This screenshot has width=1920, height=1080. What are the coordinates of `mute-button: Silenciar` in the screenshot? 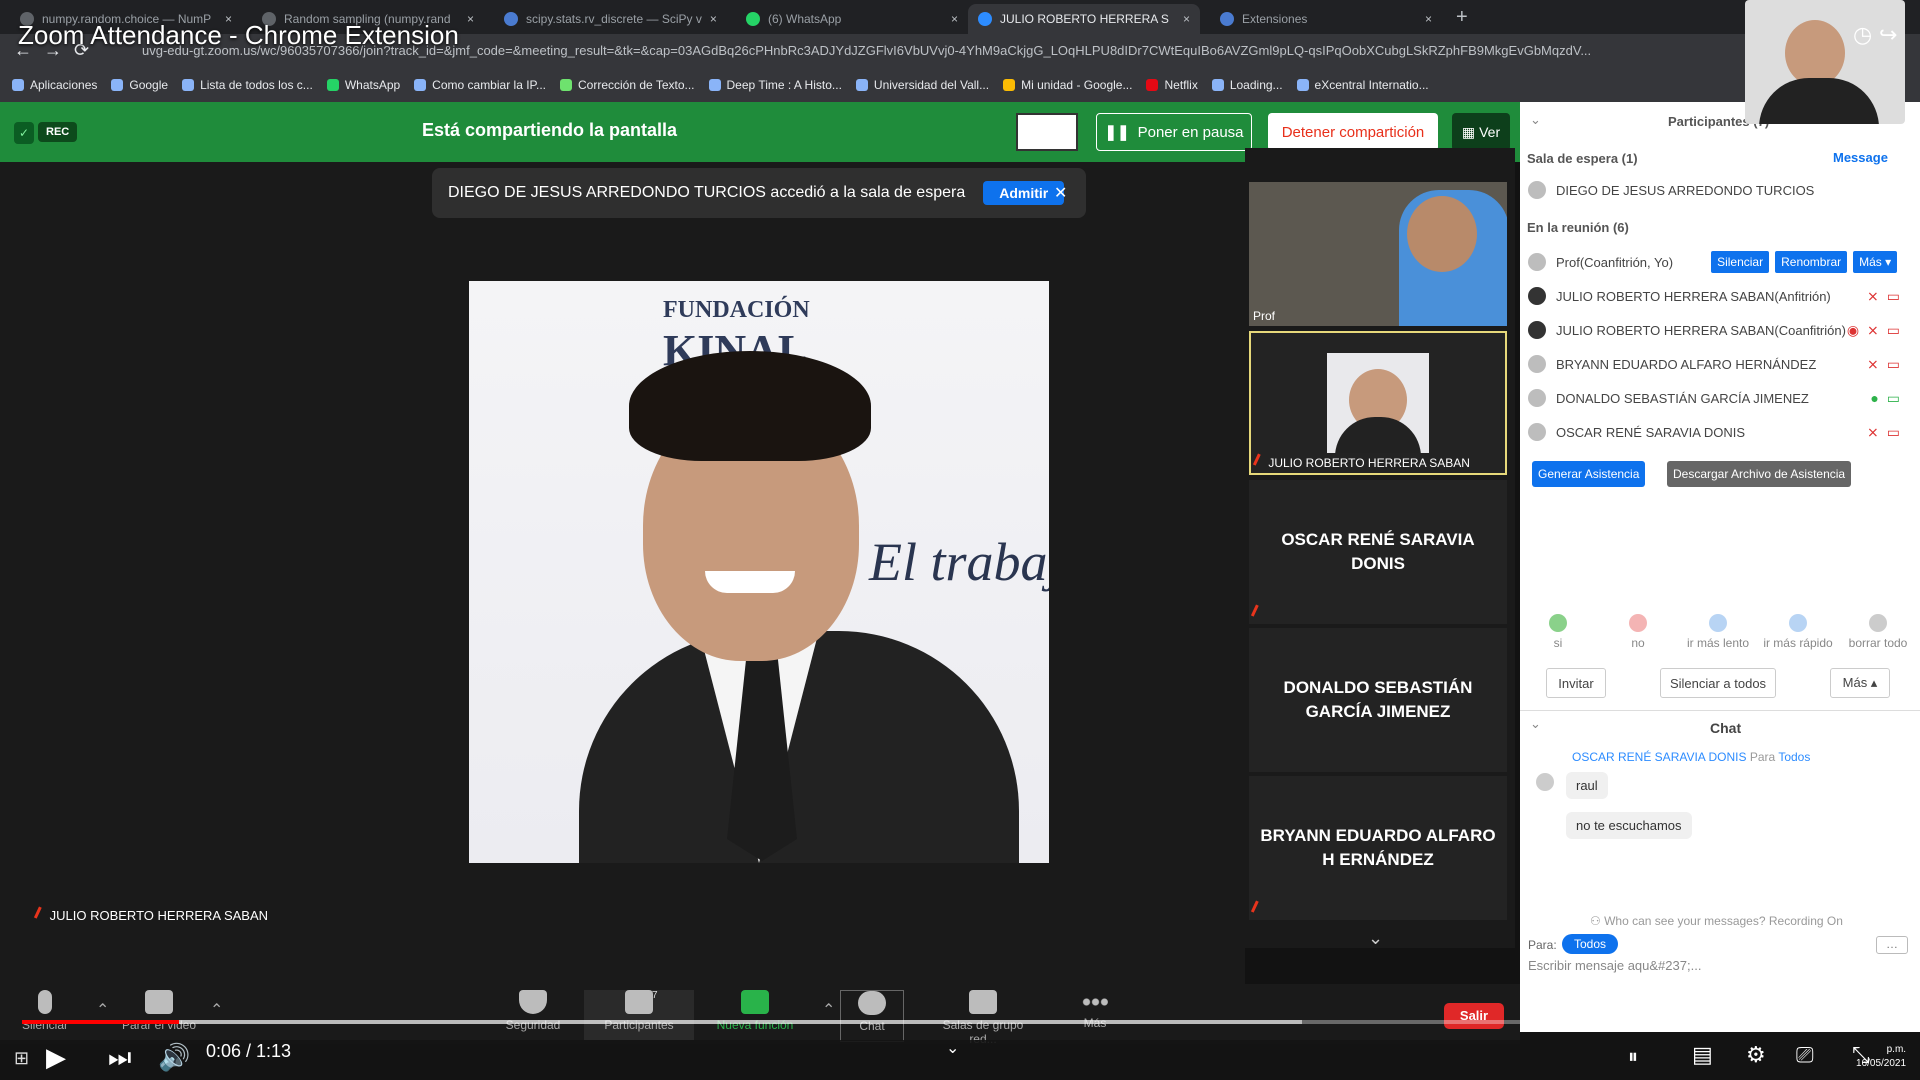 It's located at (1740, 262).